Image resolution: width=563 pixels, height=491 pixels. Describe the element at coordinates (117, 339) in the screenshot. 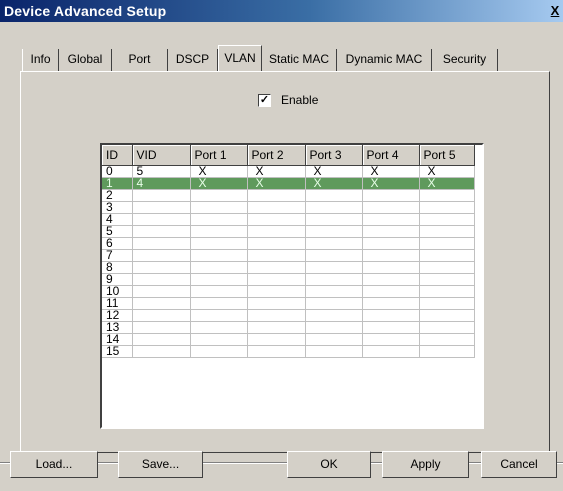

I see `cell-id: 14` at that location.